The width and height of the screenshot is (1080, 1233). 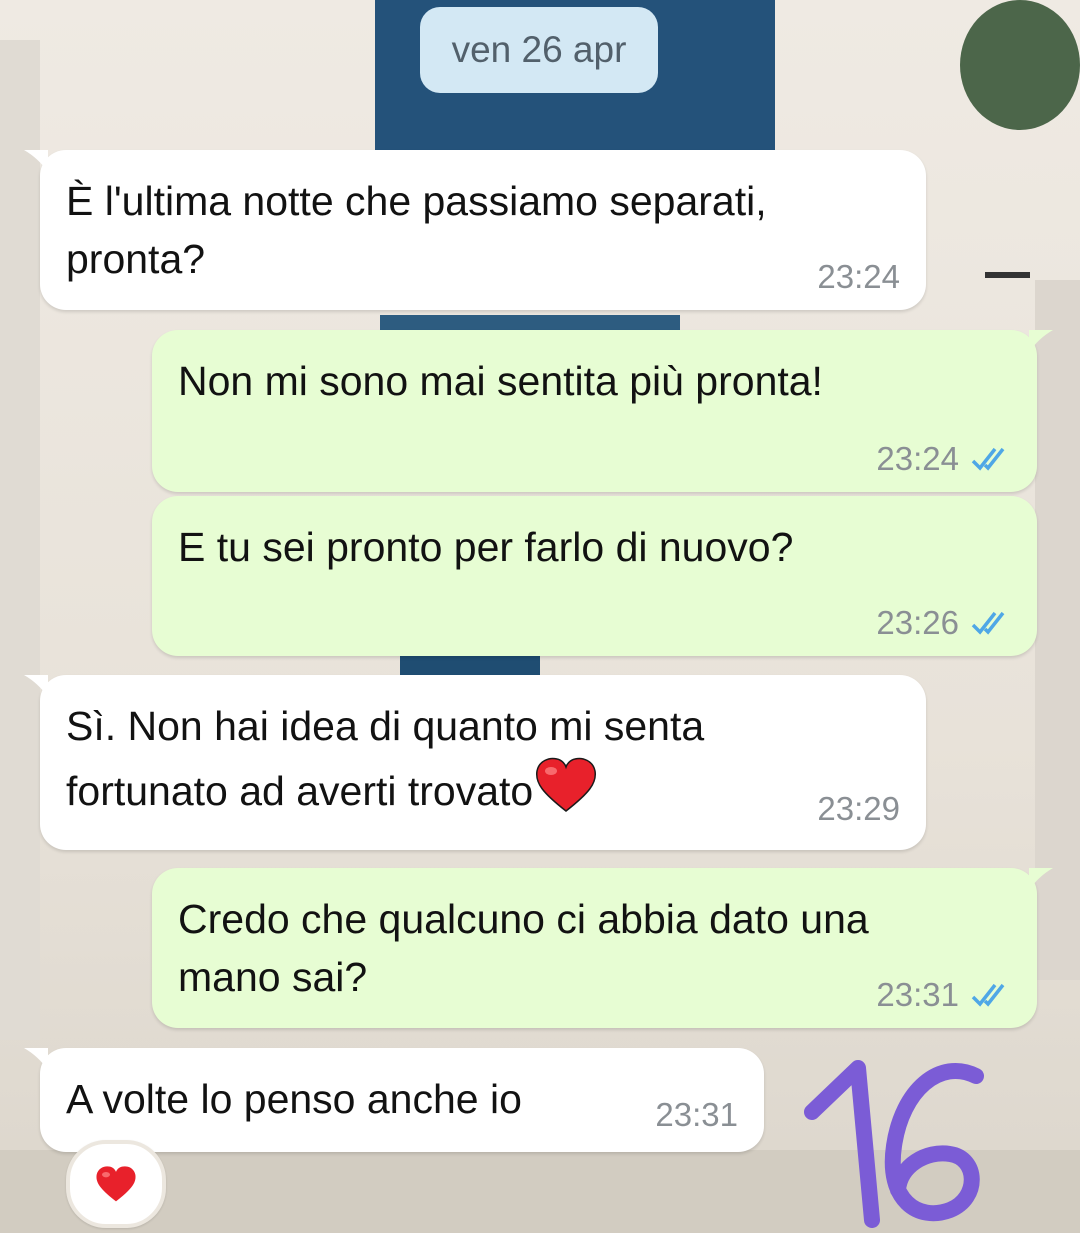 I want to click on message-meta: 23:29, so click(x=858, y=809).